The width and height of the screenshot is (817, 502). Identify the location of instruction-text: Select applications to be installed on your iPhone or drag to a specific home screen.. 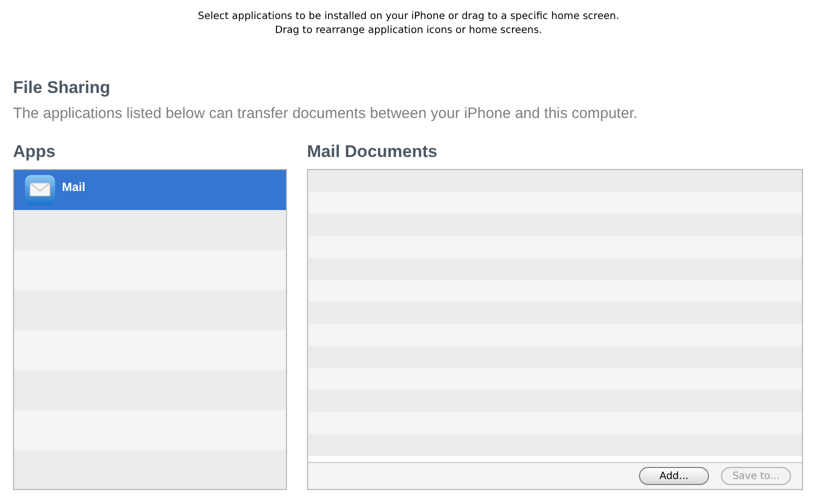
(408, 17).